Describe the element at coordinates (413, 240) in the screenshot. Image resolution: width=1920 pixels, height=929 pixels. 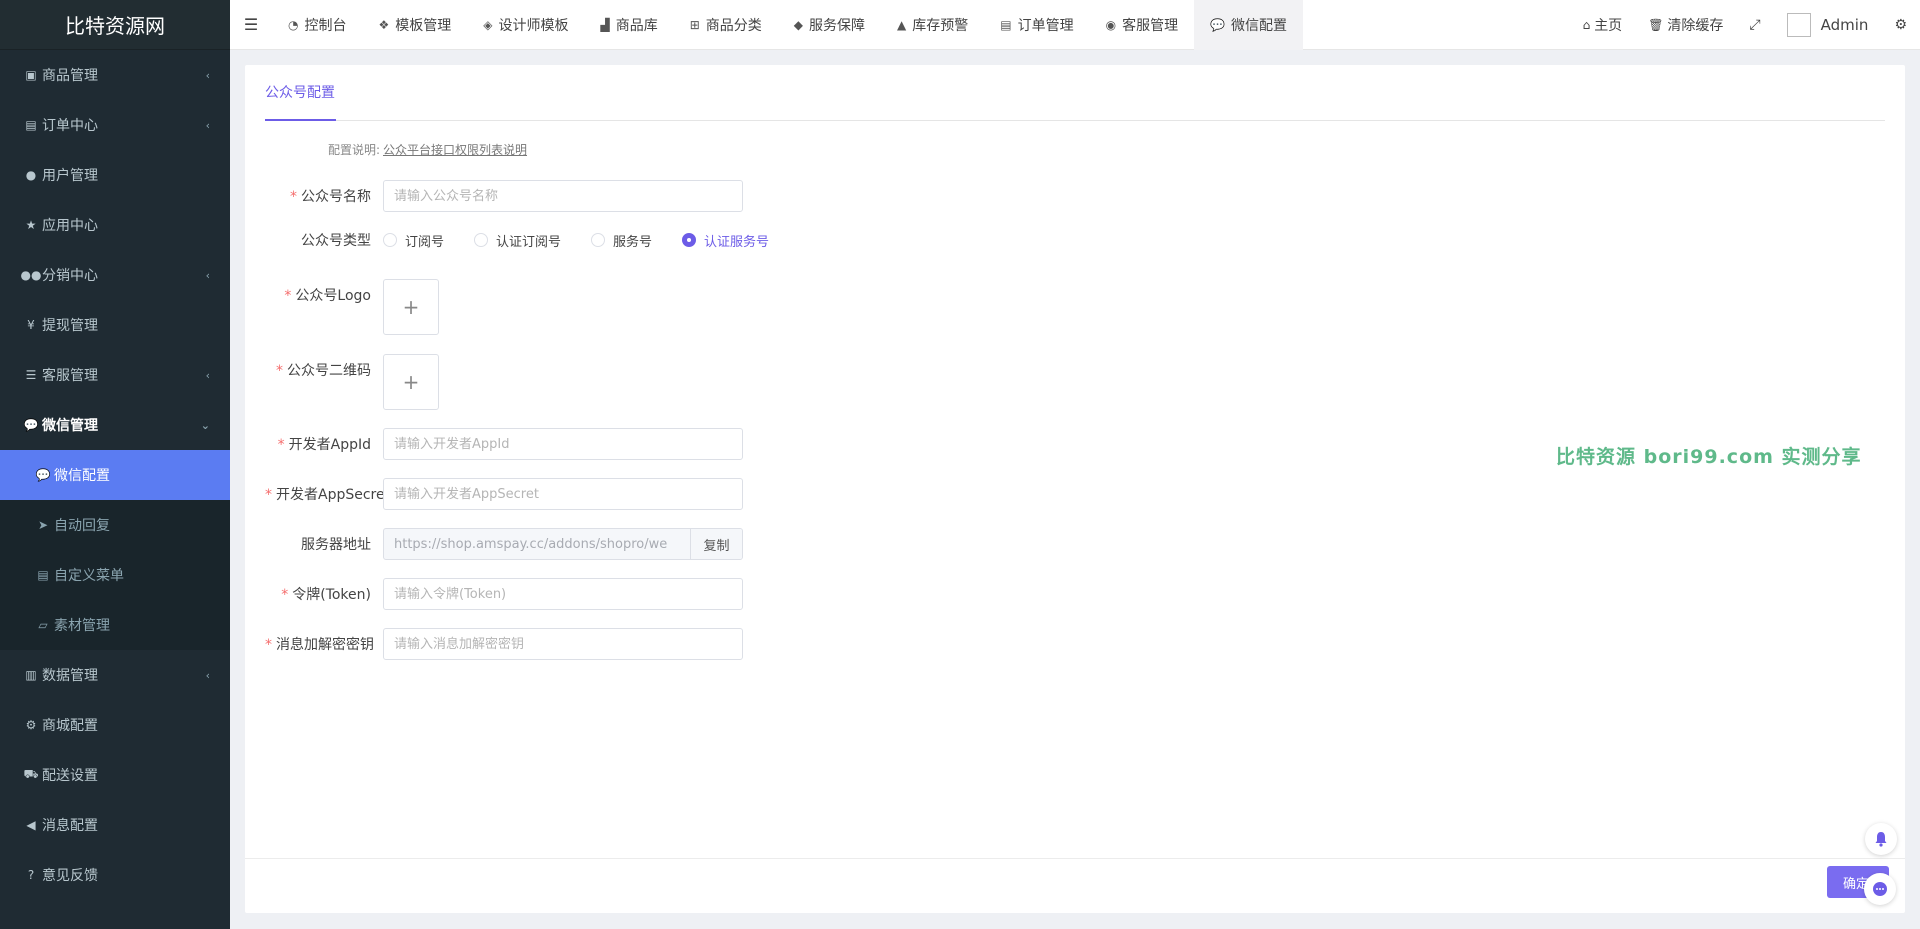
I see `radio-subscription: 订阅号` at that location.